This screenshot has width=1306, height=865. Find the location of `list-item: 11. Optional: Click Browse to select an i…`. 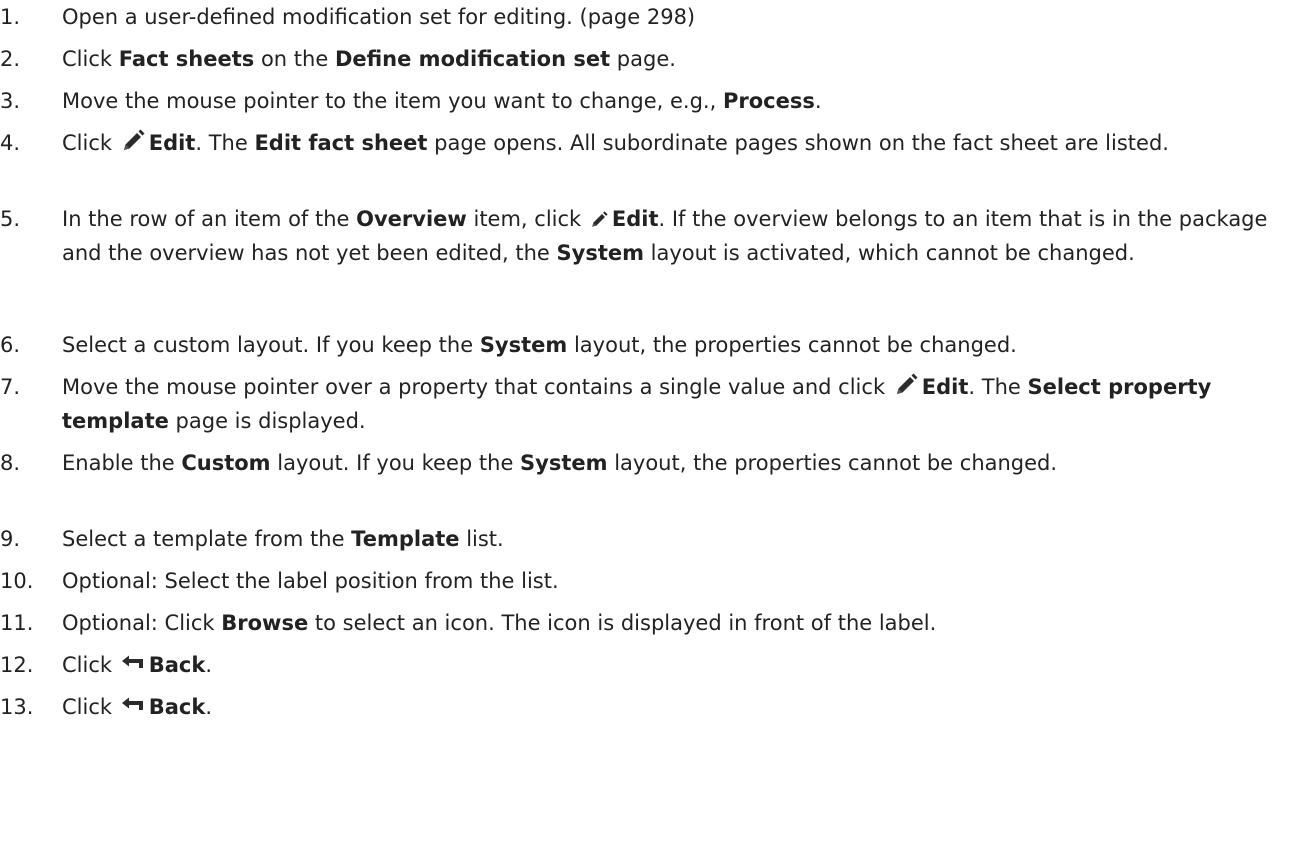

list-item: 11. Optional: Click Browse to select an i… is located at coordinates (653, 623).